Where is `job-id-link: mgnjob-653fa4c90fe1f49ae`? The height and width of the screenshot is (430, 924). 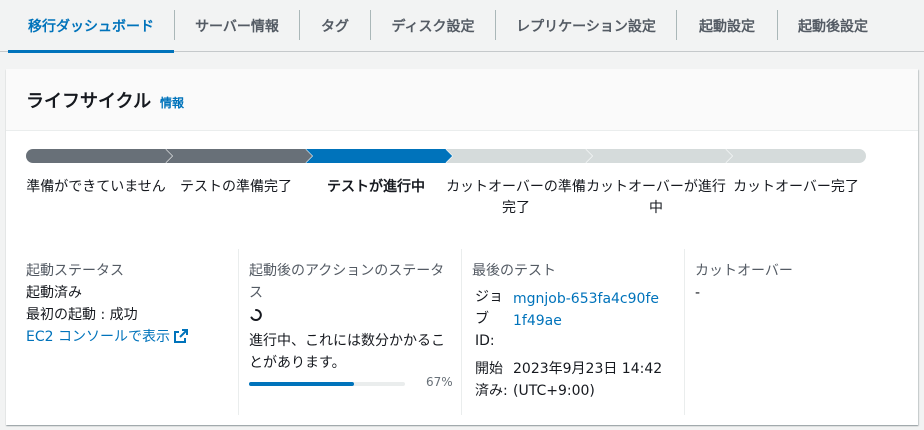
job-id-link: mgnjob-653fa4c90fe1f49ae is located at coordinates (588, 310).